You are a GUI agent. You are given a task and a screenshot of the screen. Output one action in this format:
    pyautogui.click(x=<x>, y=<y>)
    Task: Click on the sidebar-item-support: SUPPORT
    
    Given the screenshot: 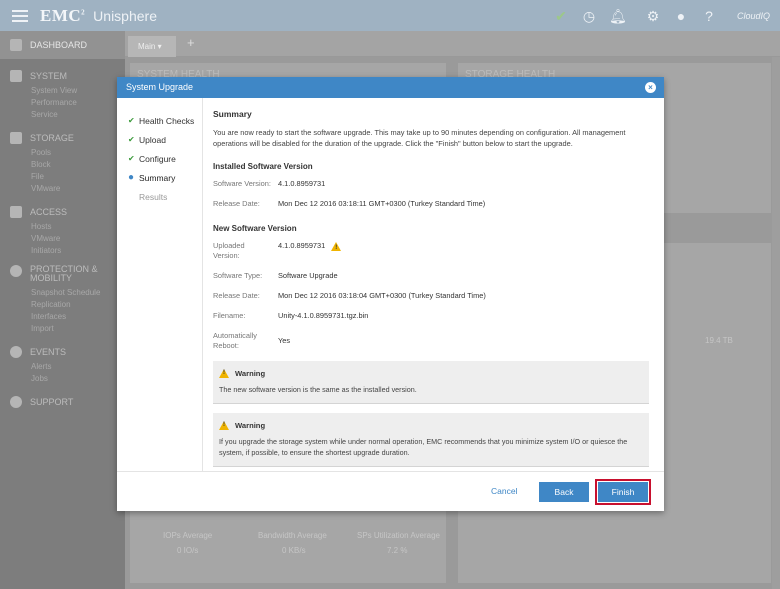 What is the action you would take?
    pyautogui.click(x=62, y=402)
    